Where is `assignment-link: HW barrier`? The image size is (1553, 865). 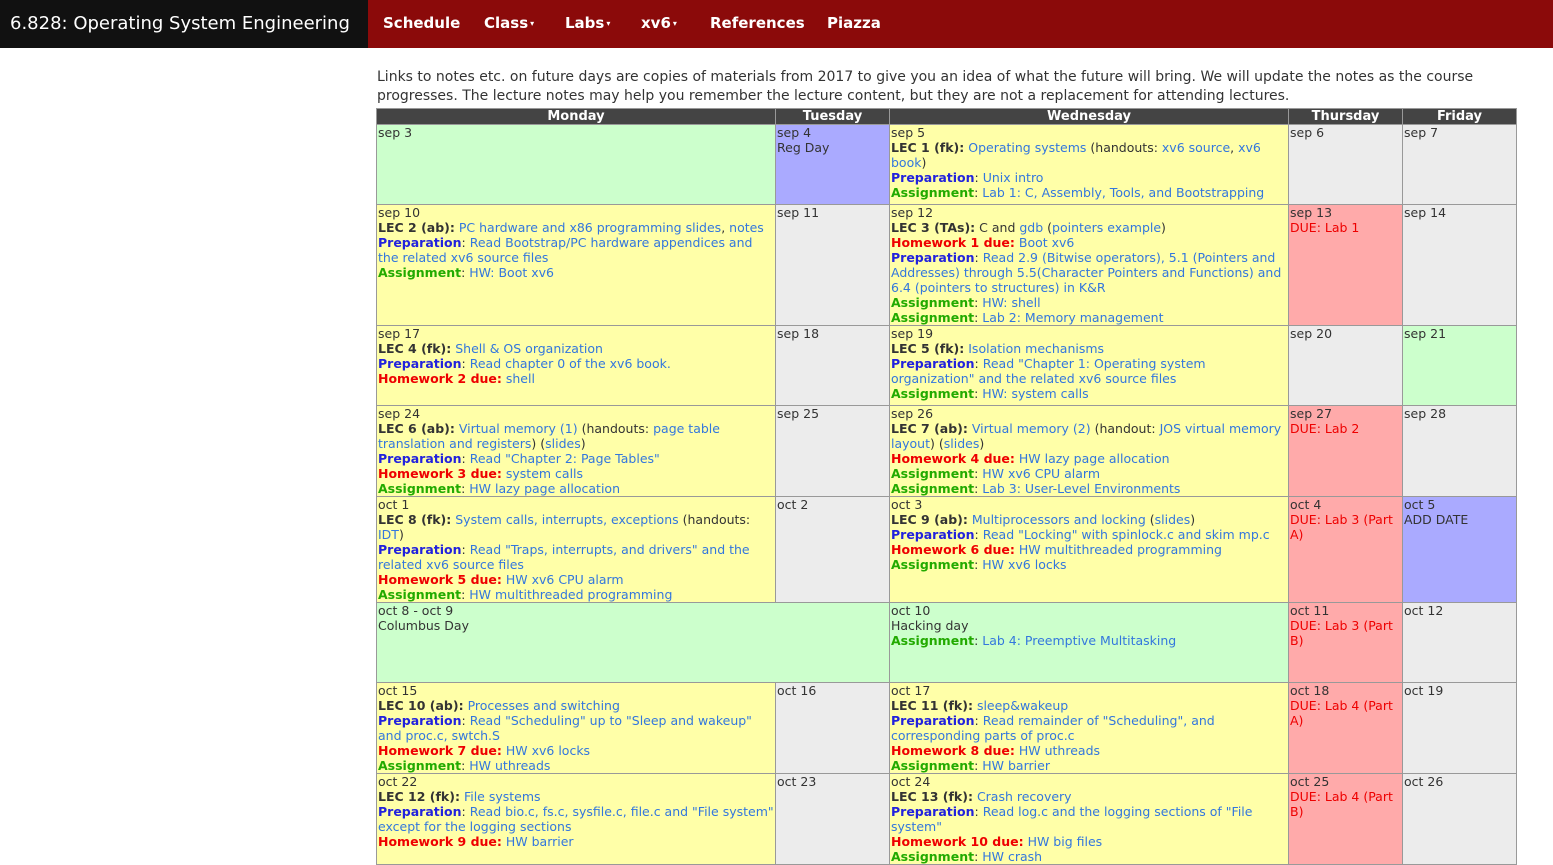
assignment-link: HW barrier is located at coordinates (1016, 765).